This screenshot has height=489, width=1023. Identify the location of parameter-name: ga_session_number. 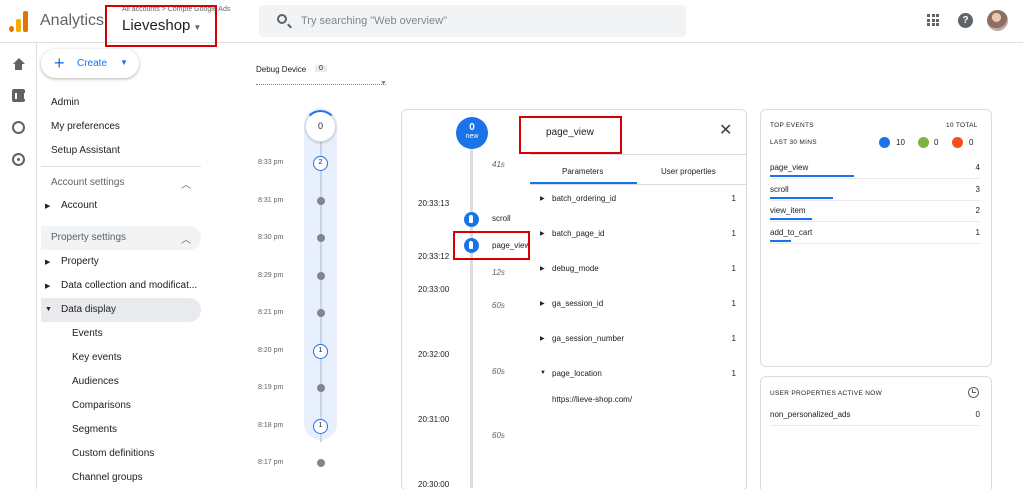
(588, 338).